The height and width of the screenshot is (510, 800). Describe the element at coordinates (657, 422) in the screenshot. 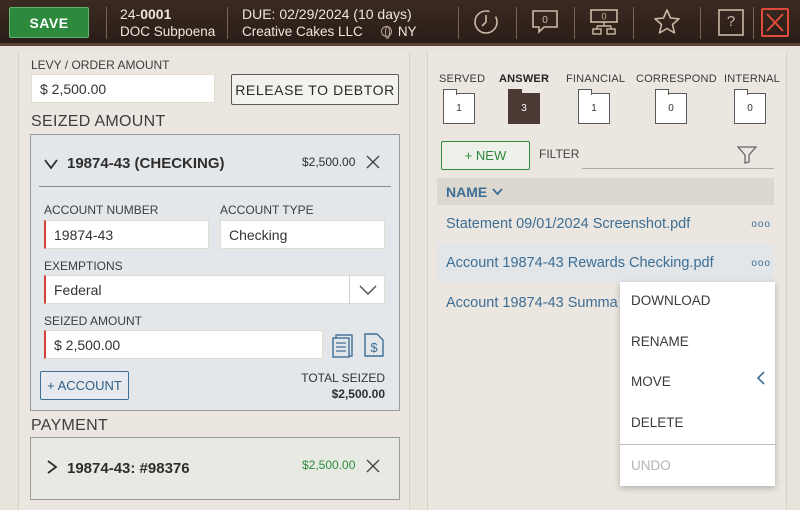

I see `delete-menu-item: DELETE` at that location.